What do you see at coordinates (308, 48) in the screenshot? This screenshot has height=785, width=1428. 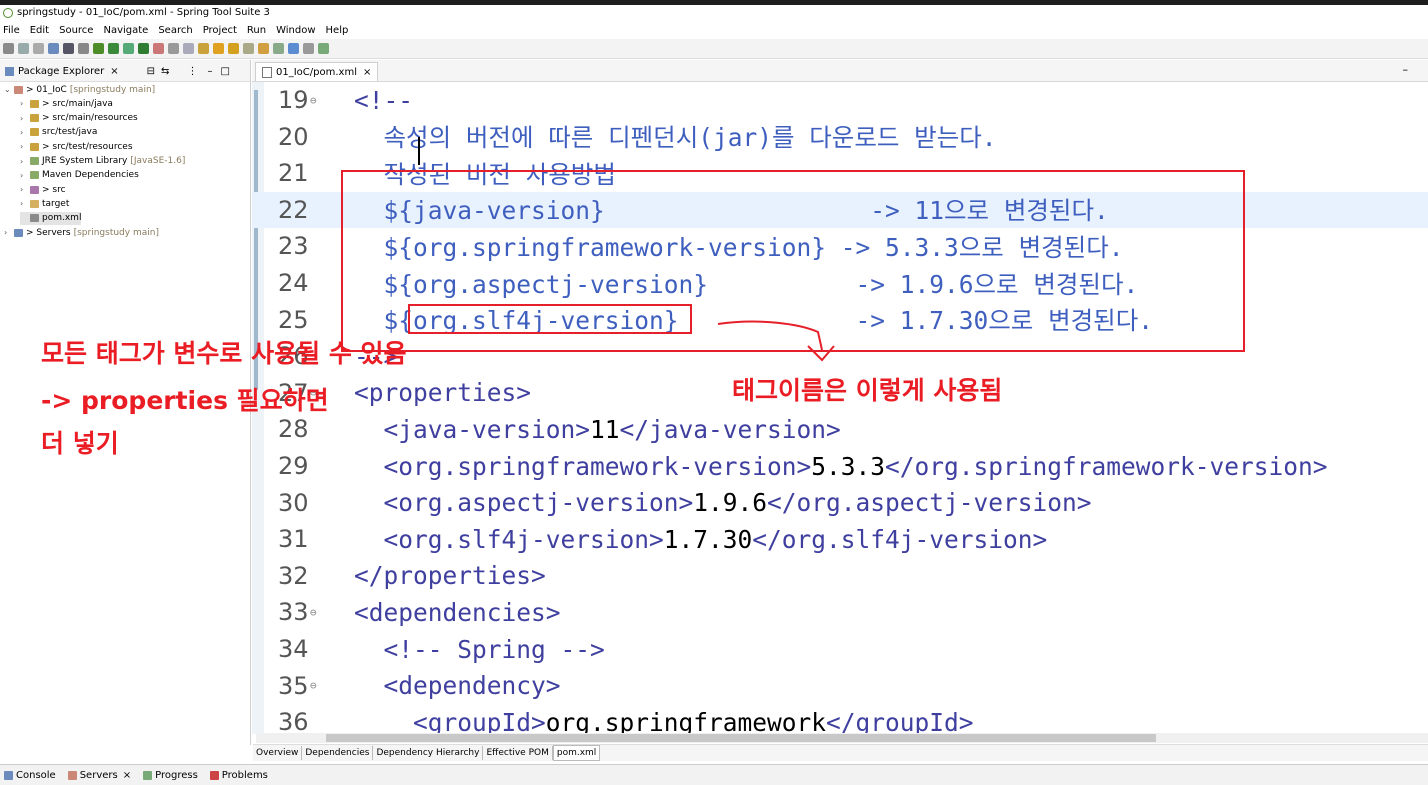 I see `forward-icon` at bounding box center [308, 48].